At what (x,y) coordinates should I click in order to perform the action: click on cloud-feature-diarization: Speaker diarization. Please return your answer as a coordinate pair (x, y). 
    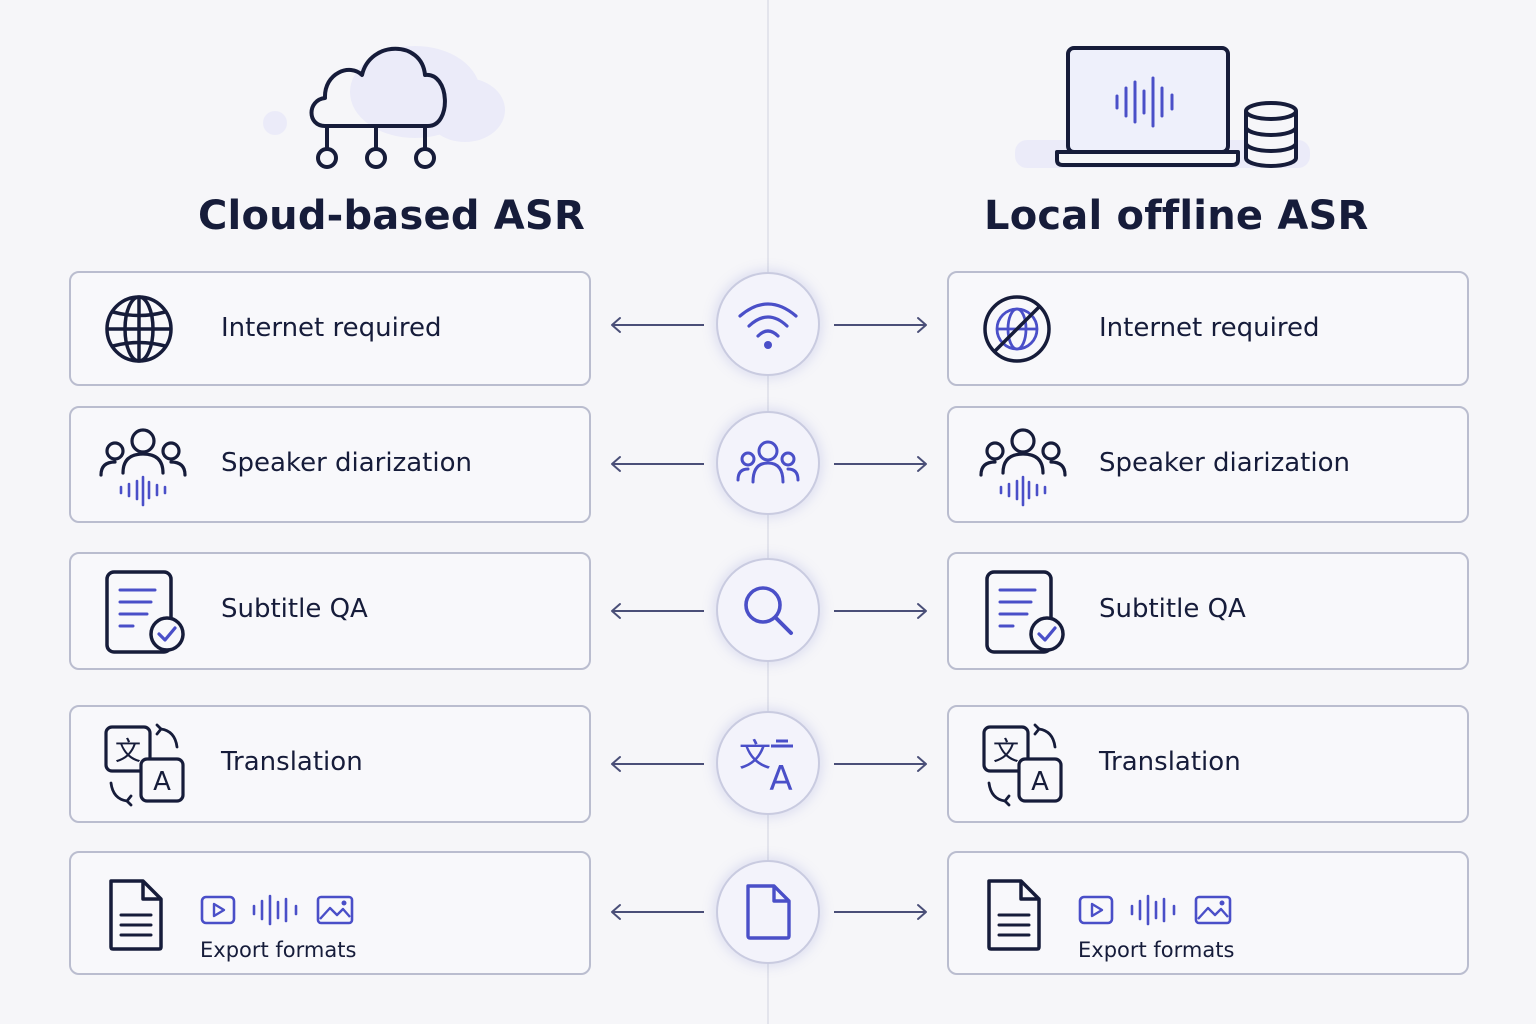
    Looking at the image, I should click on (330, 464).